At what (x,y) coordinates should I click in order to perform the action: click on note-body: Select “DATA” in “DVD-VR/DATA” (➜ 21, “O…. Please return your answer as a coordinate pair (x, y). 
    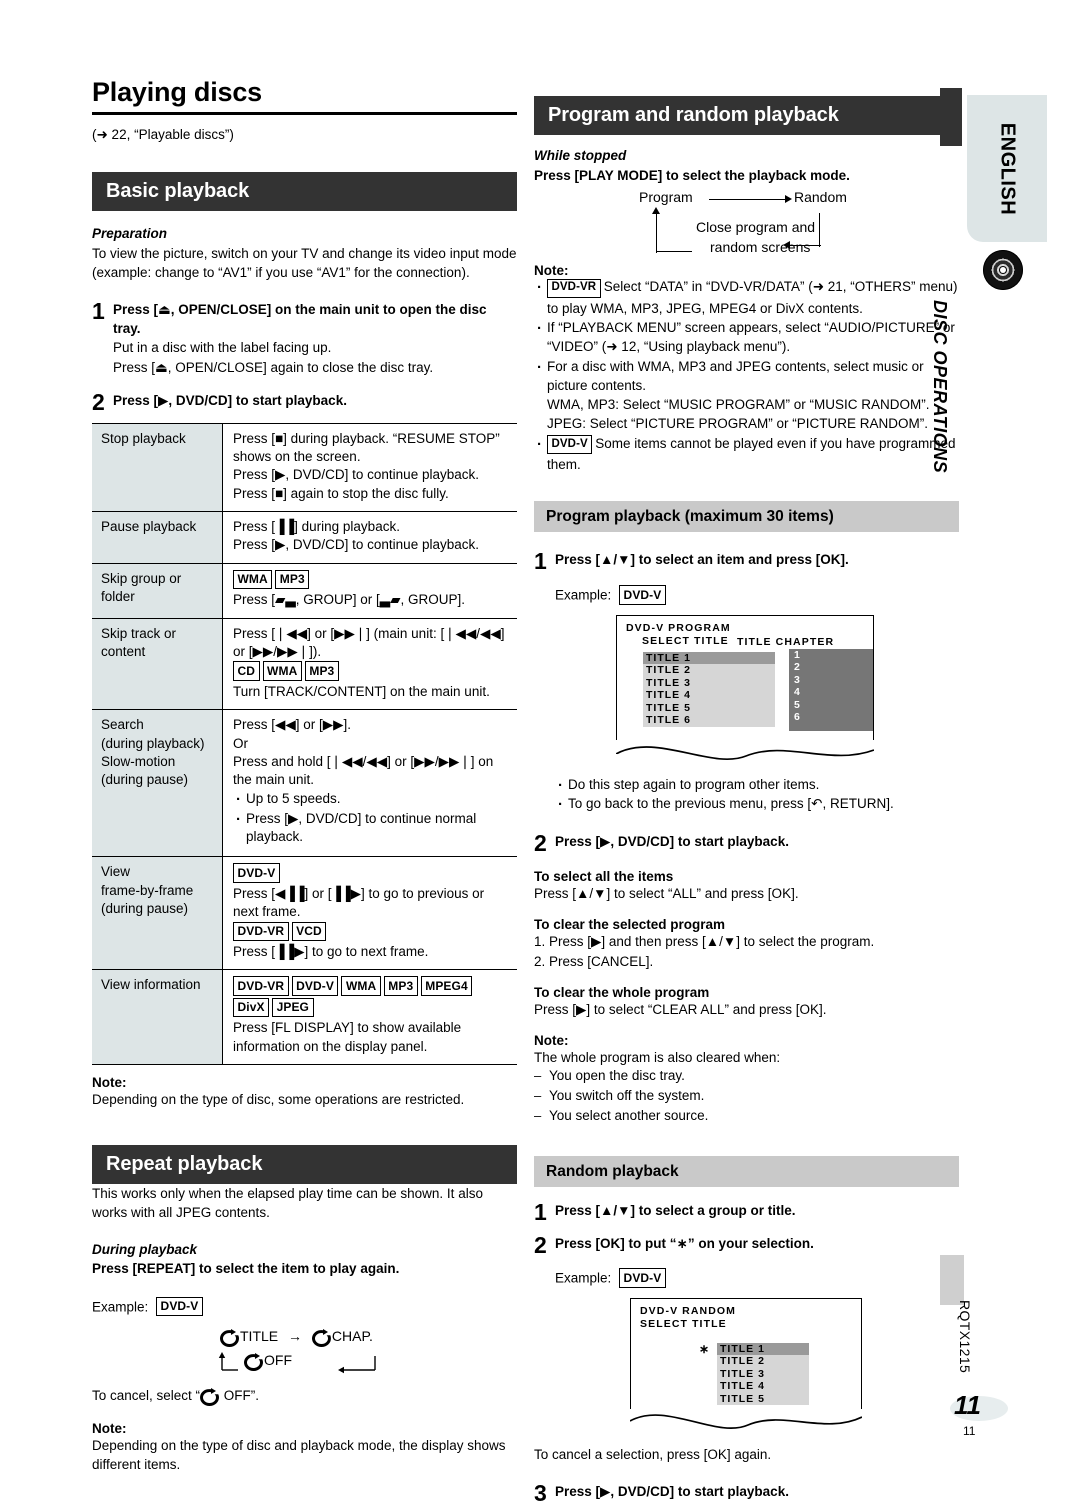
    Looking at the image, I should click on (752, 297).